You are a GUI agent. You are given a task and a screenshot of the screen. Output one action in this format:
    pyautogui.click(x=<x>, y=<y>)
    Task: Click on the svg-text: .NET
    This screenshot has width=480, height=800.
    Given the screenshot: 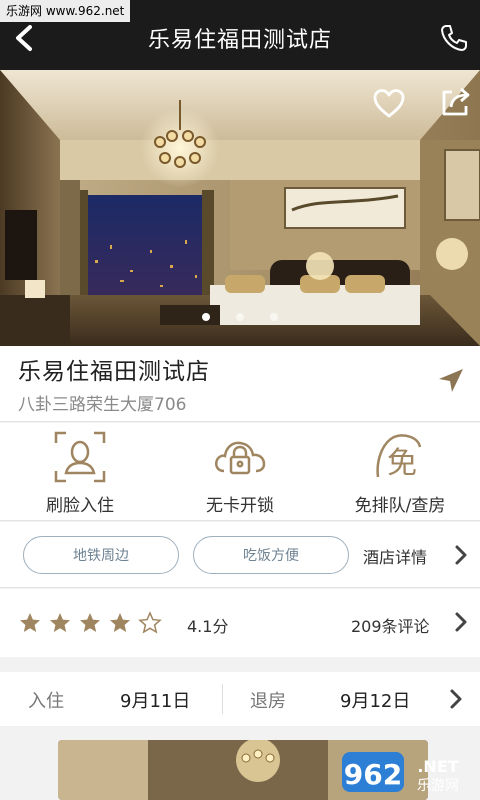 What is the action you would take?
    pyautogui.click(x=437, y=766)
    